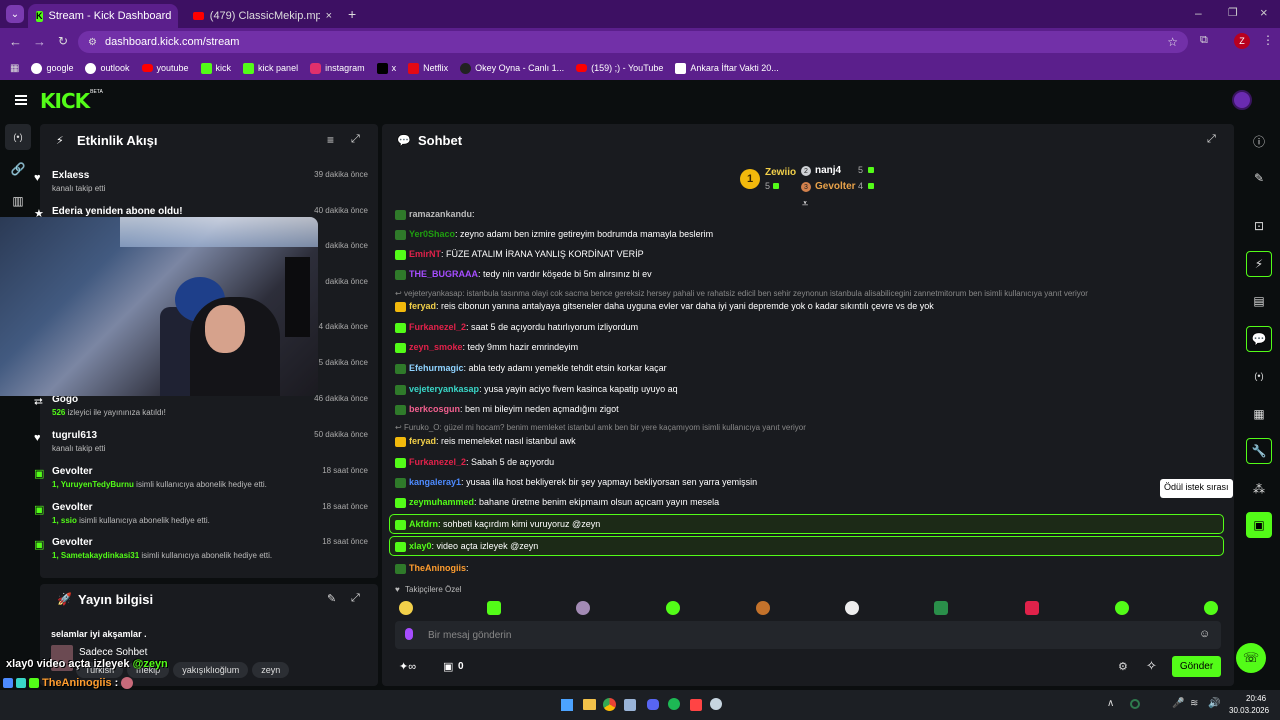 Image resolution: width=1280 pixels, height=720 pixels. What do you see at coordinates (805, 204) in the screenshot?
I see `expand-leaderboard-icon: ⩡` at bounding box center [805, 204].